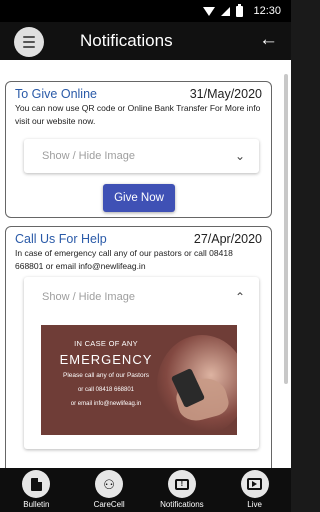  I want to click on chevron-down-icon: ⌄, so click(239, 156).